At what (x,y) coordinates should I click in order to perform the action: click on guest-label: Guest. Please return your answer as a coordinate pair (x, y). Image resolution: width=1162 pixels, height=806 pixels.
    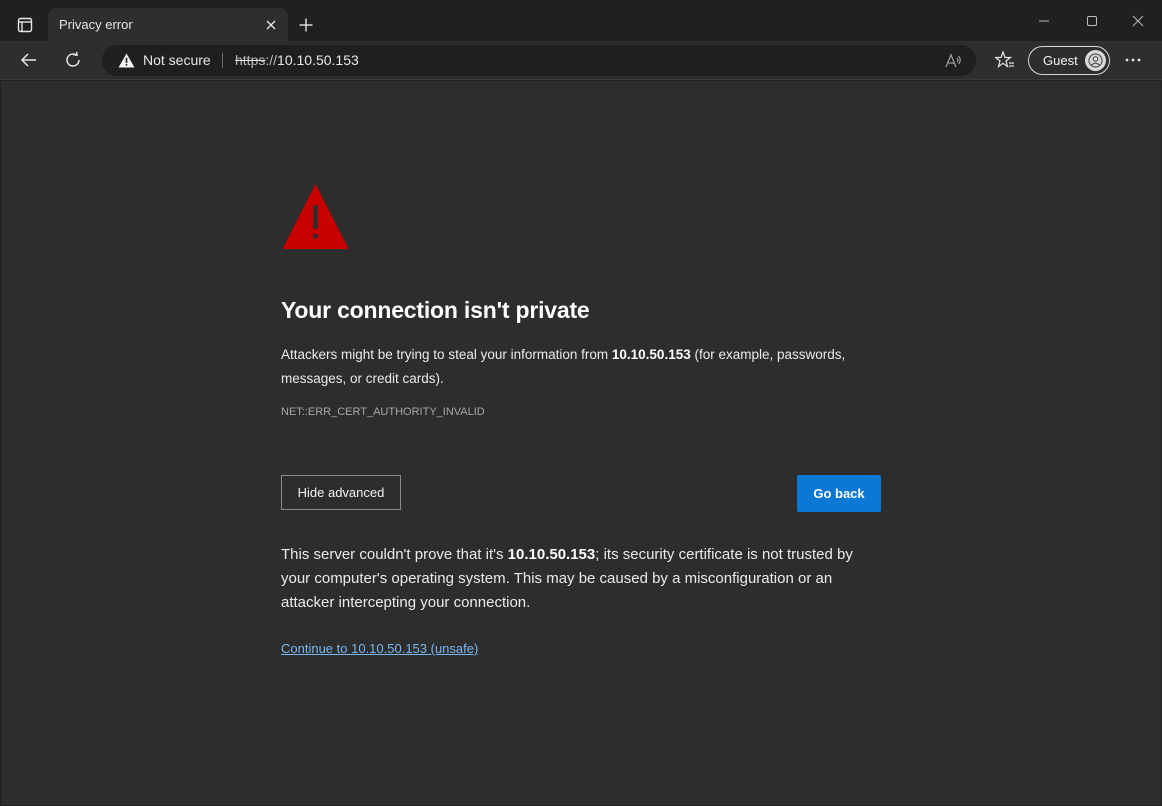
    Looking at the image, I should click on (1060, 60).